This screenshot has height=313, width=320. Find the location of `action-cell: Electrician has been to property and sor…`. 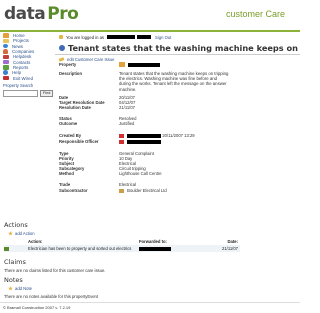

action-cell: Electrician has been to property and sor… is located at coordinates (71, 248).